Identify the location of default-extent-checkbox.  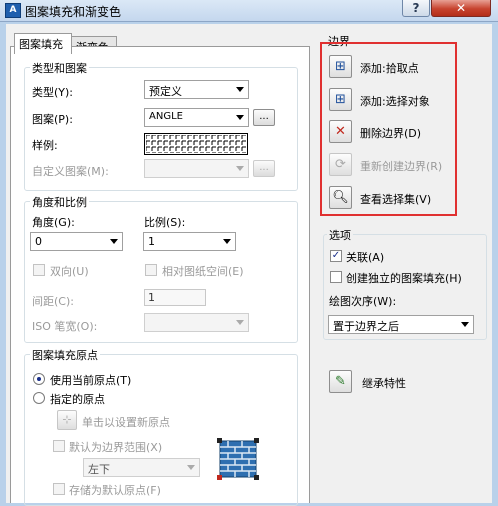
(59, 446).